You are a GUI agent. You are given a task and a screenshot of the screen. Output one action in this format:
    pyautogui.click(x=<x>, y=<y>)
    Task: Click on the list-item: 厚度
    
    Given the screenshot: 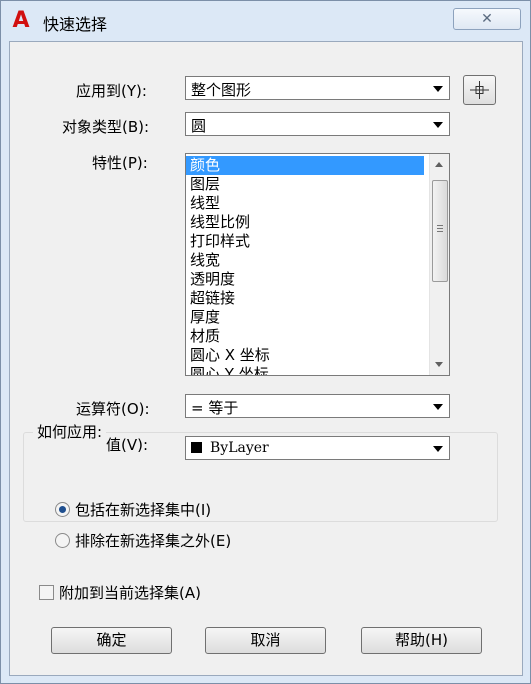 What is the action you would take?
    pyautogui.click(x=305, y=317)
    